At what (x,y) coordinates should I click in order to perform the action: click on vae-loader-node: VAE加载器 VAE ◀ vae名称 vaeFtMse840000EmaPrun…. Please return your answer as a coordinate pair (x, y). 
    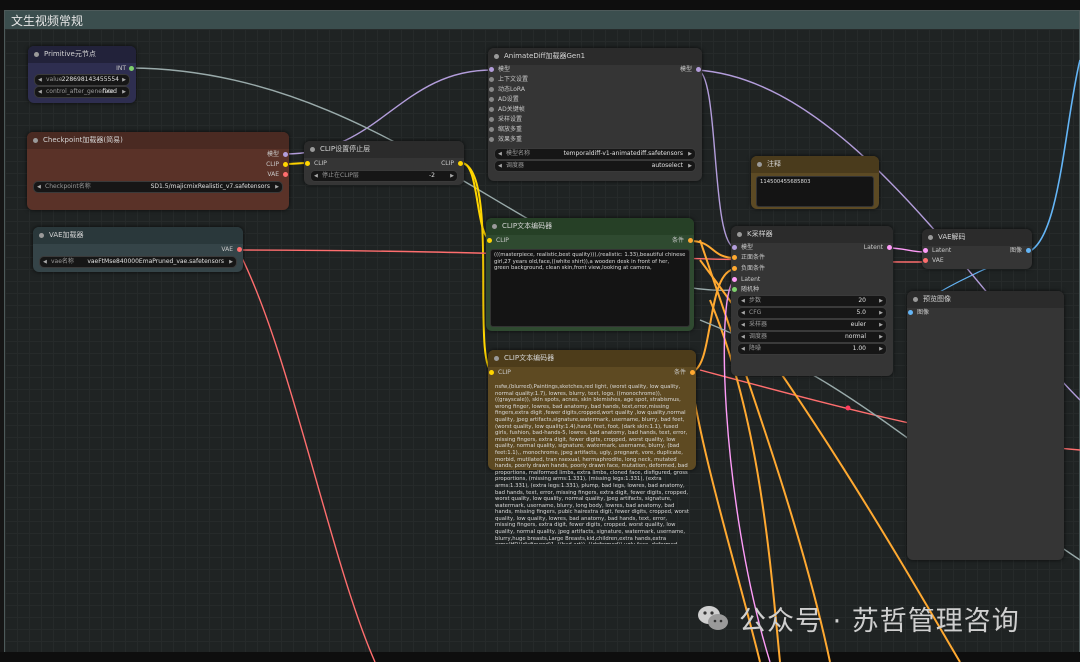
    Looking at the image, I should click on (138, 249).